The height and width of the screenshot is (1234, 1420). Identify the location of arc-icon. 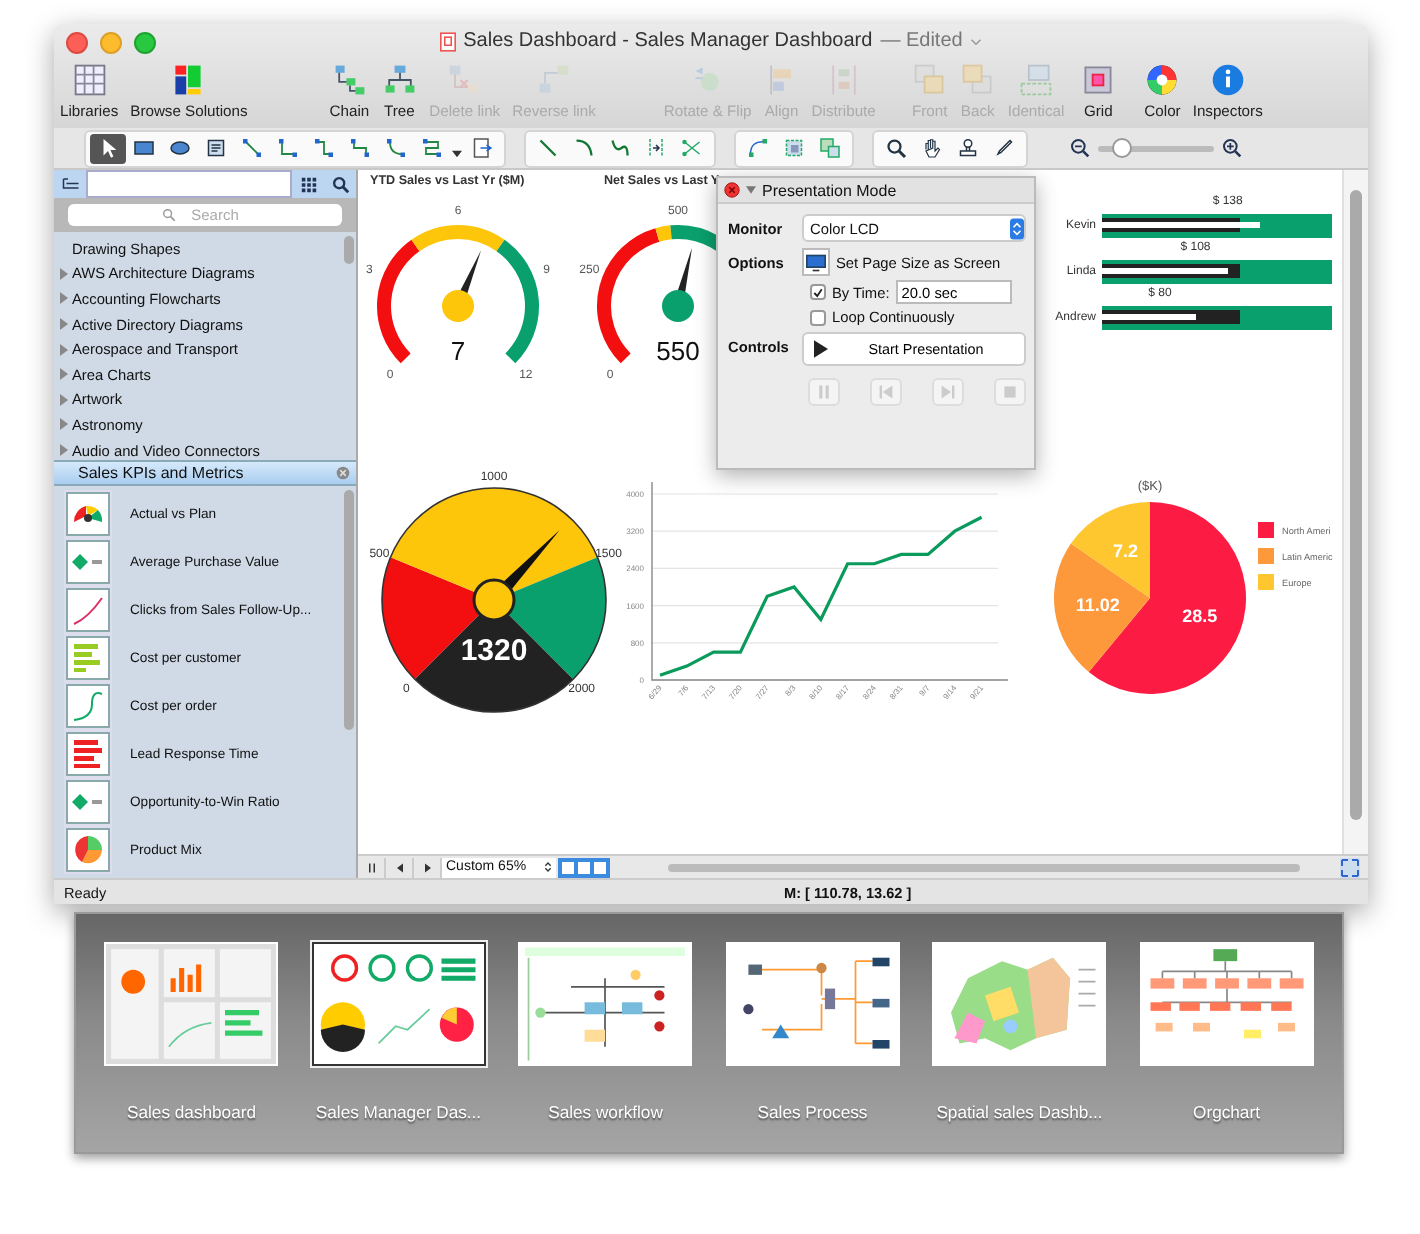
(584, 148).